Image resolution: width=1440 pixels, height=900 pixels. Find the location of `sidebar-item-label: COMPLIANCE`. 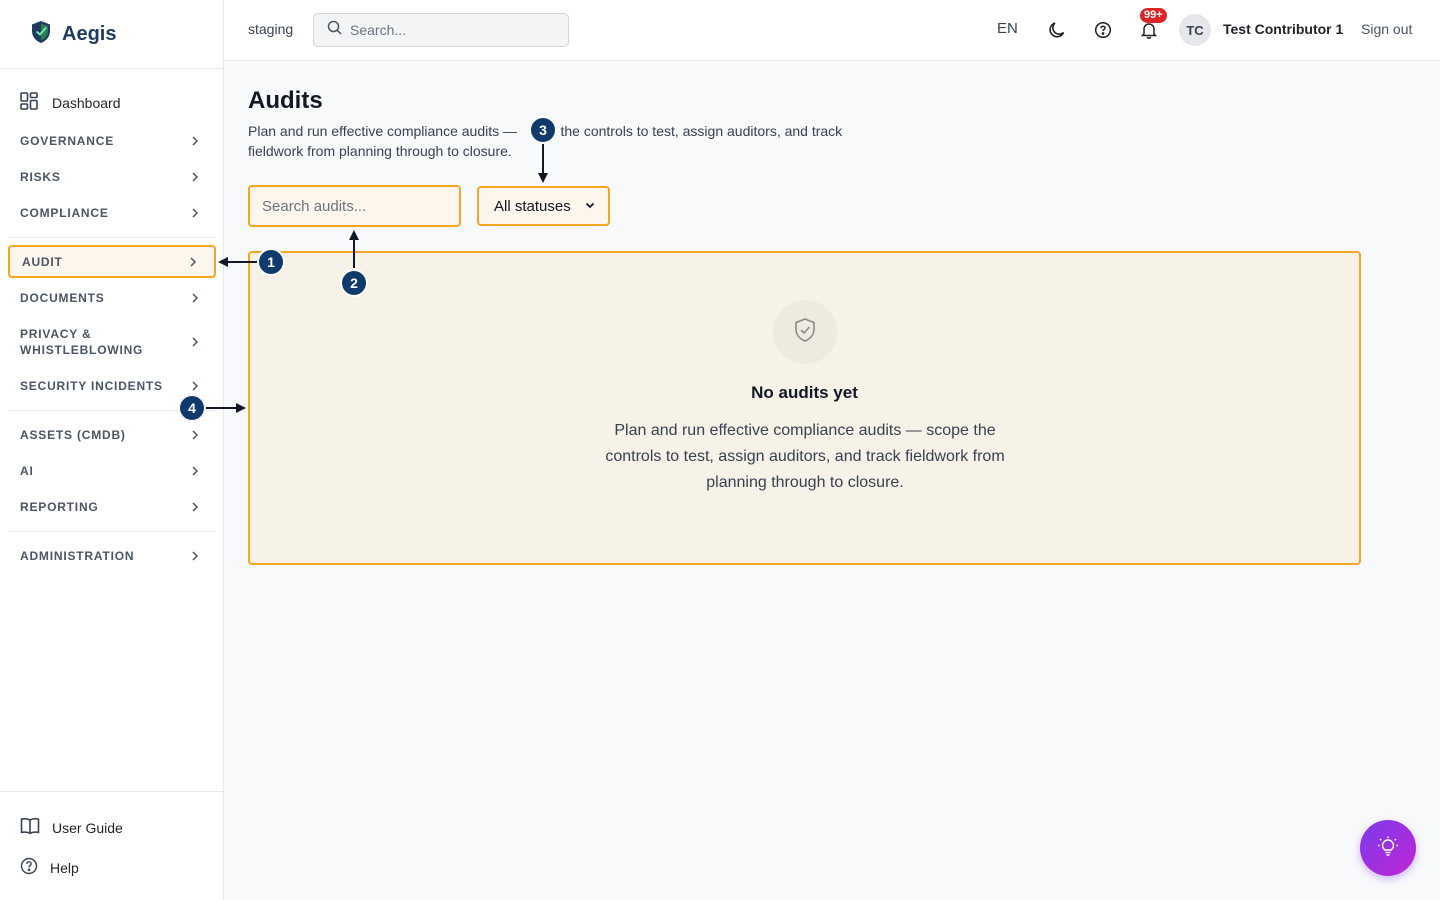

sidebar-item-label: COMPLIANCE is located at coordinates (64, 213).